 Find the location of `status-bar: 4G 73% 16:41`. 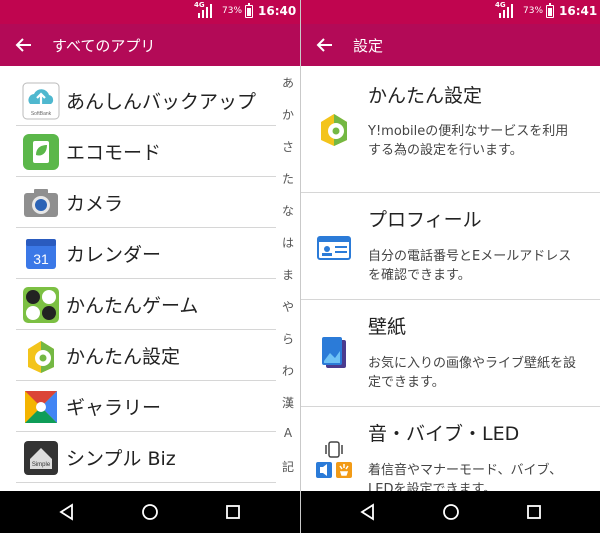

status-bar: 4G 73% 16:41 is located at coordinates (450, 12).